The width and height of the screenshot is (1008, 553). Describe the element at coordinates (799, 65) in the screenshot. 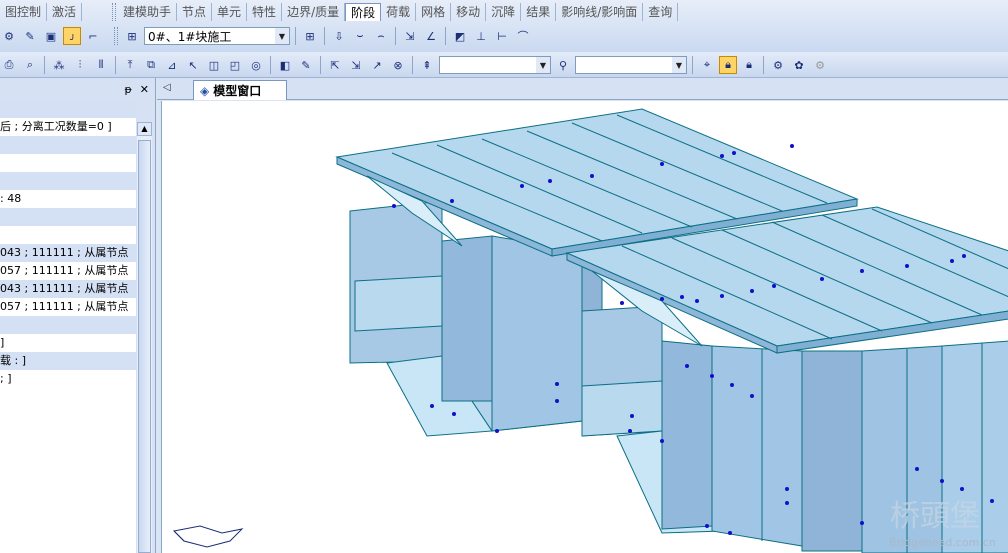

I see `palette-icon: ✿` at that location.